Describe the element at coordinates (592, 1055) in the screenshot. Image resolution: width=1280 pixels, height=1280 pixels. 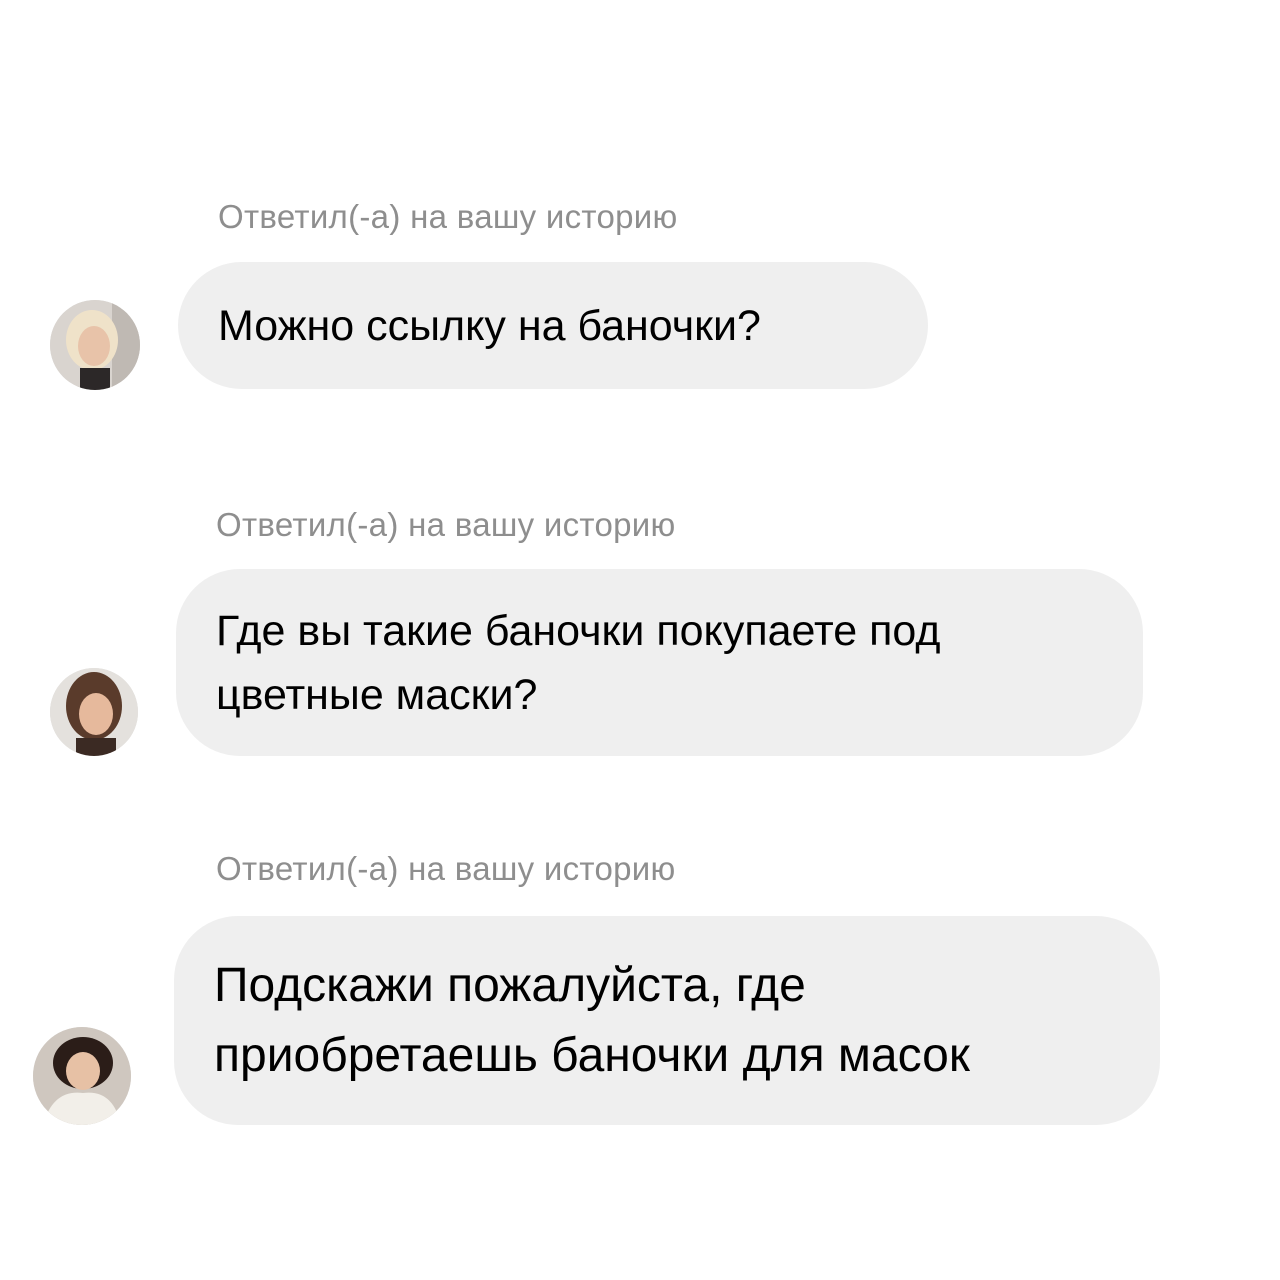
I see `message-line: приобретаешь баночки для масок` at that location.